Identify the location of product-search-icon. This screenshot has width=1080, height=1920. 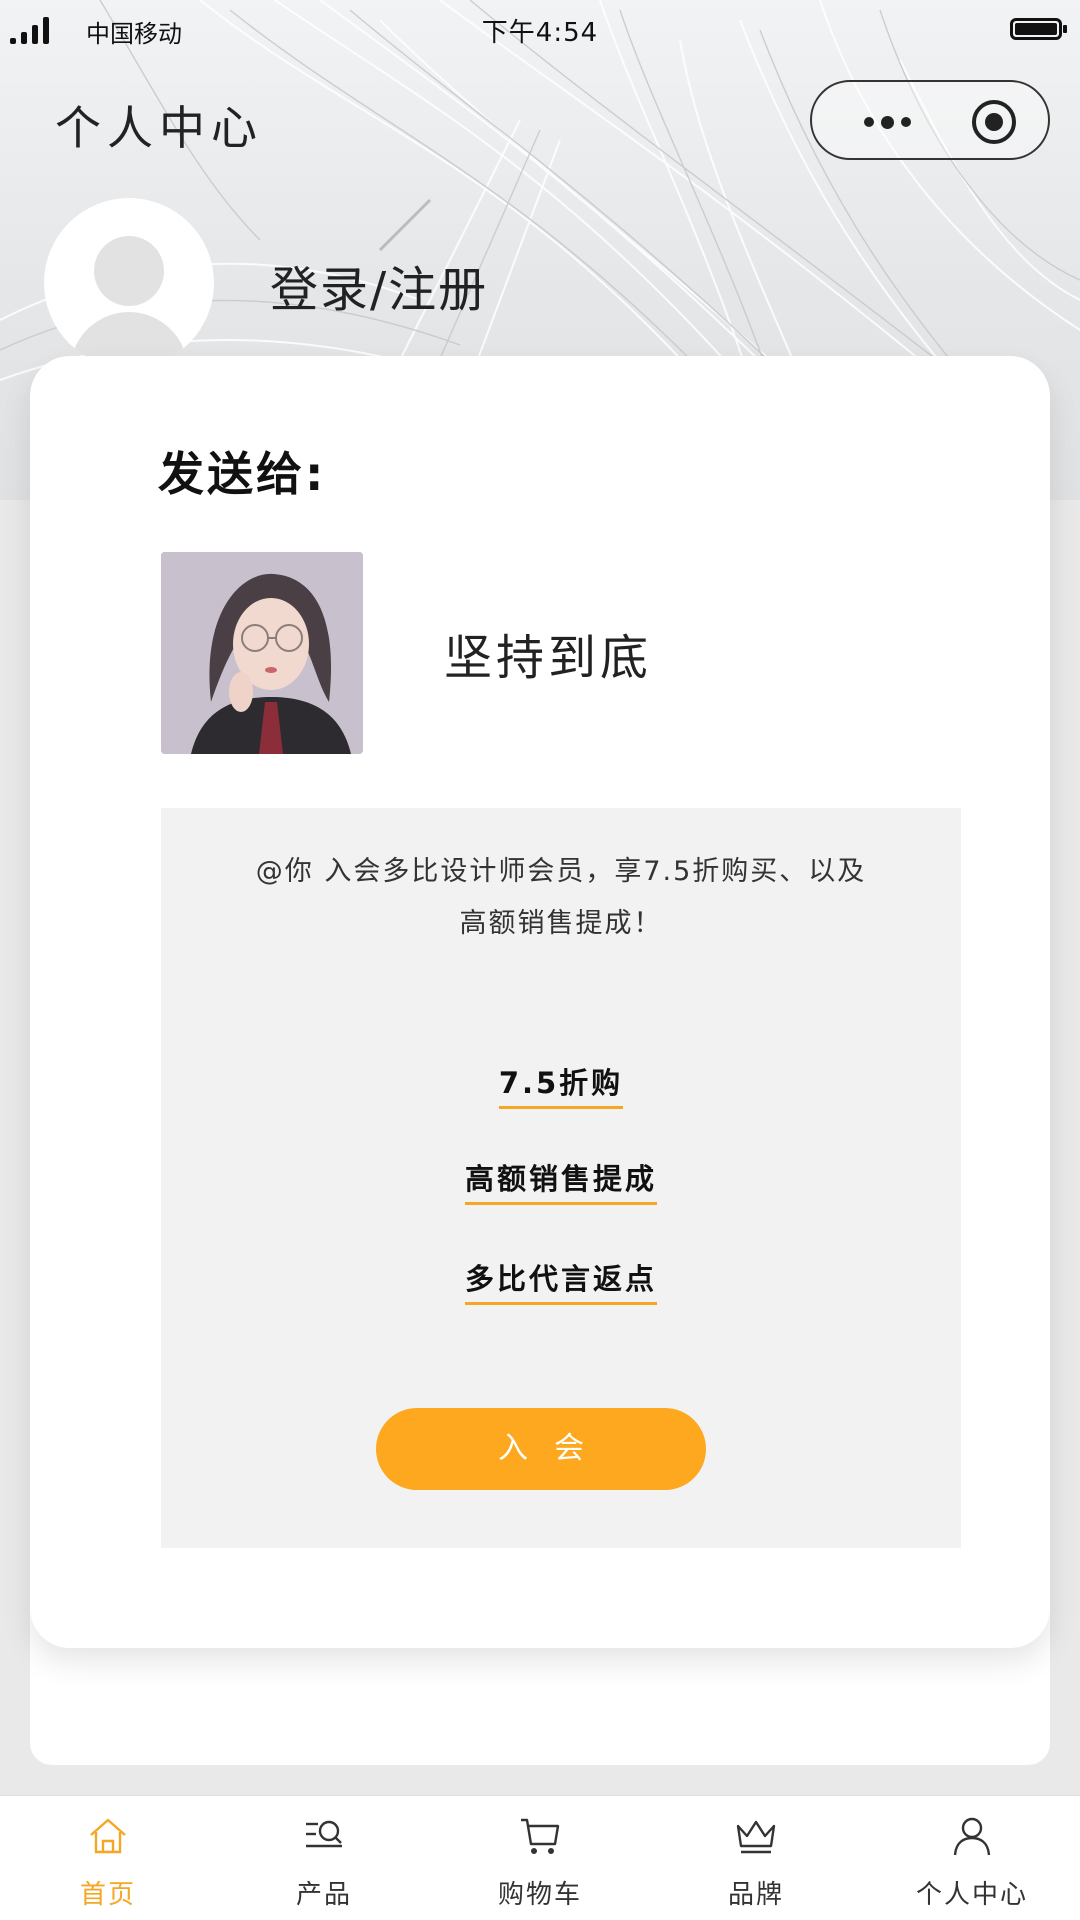
(324, 1834).